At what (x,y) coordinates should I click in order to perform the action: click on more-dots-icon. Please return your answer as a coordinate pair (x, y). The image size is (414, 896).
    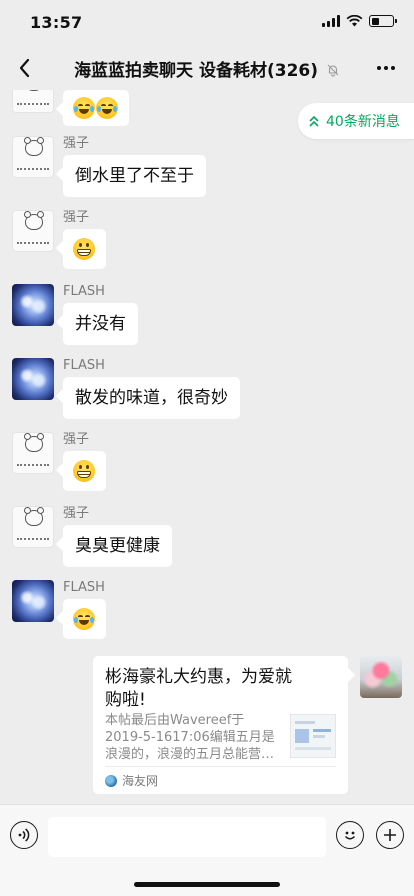
    Looking at the image, I should click on (386, 68).